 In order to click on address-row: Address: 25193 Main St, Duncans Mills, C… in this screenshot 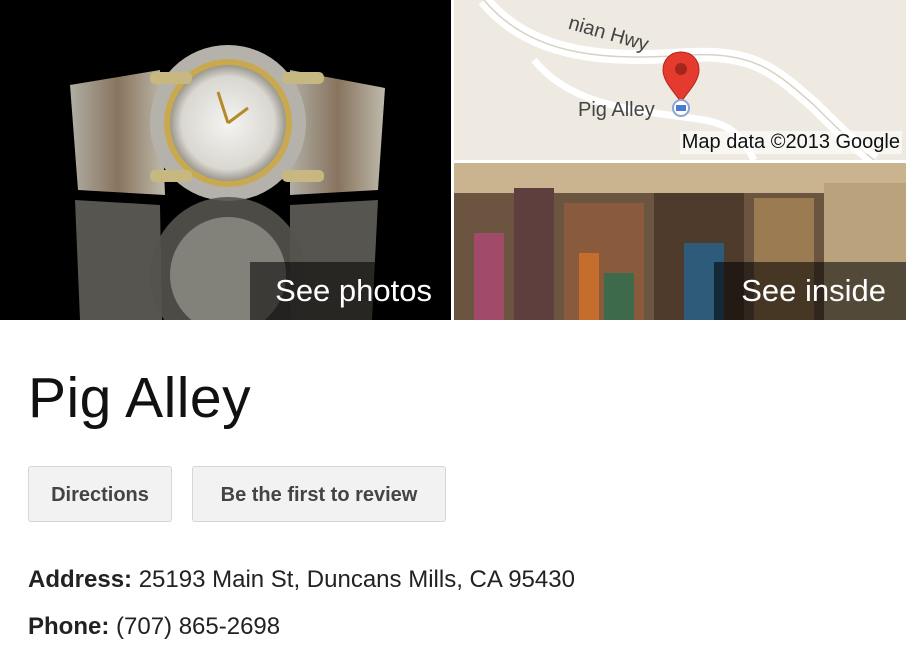, I will do `click(301, 580)`.